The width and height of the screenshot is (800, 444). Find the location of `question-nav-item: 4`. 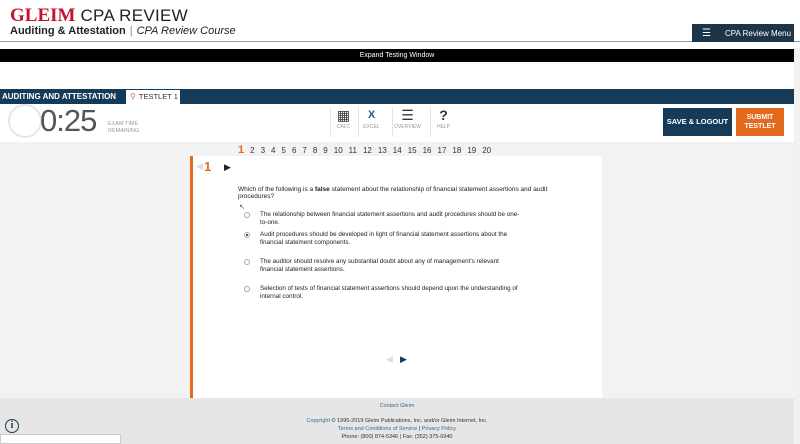

question-nav-item: 4 is located at coordinates (273, 150).